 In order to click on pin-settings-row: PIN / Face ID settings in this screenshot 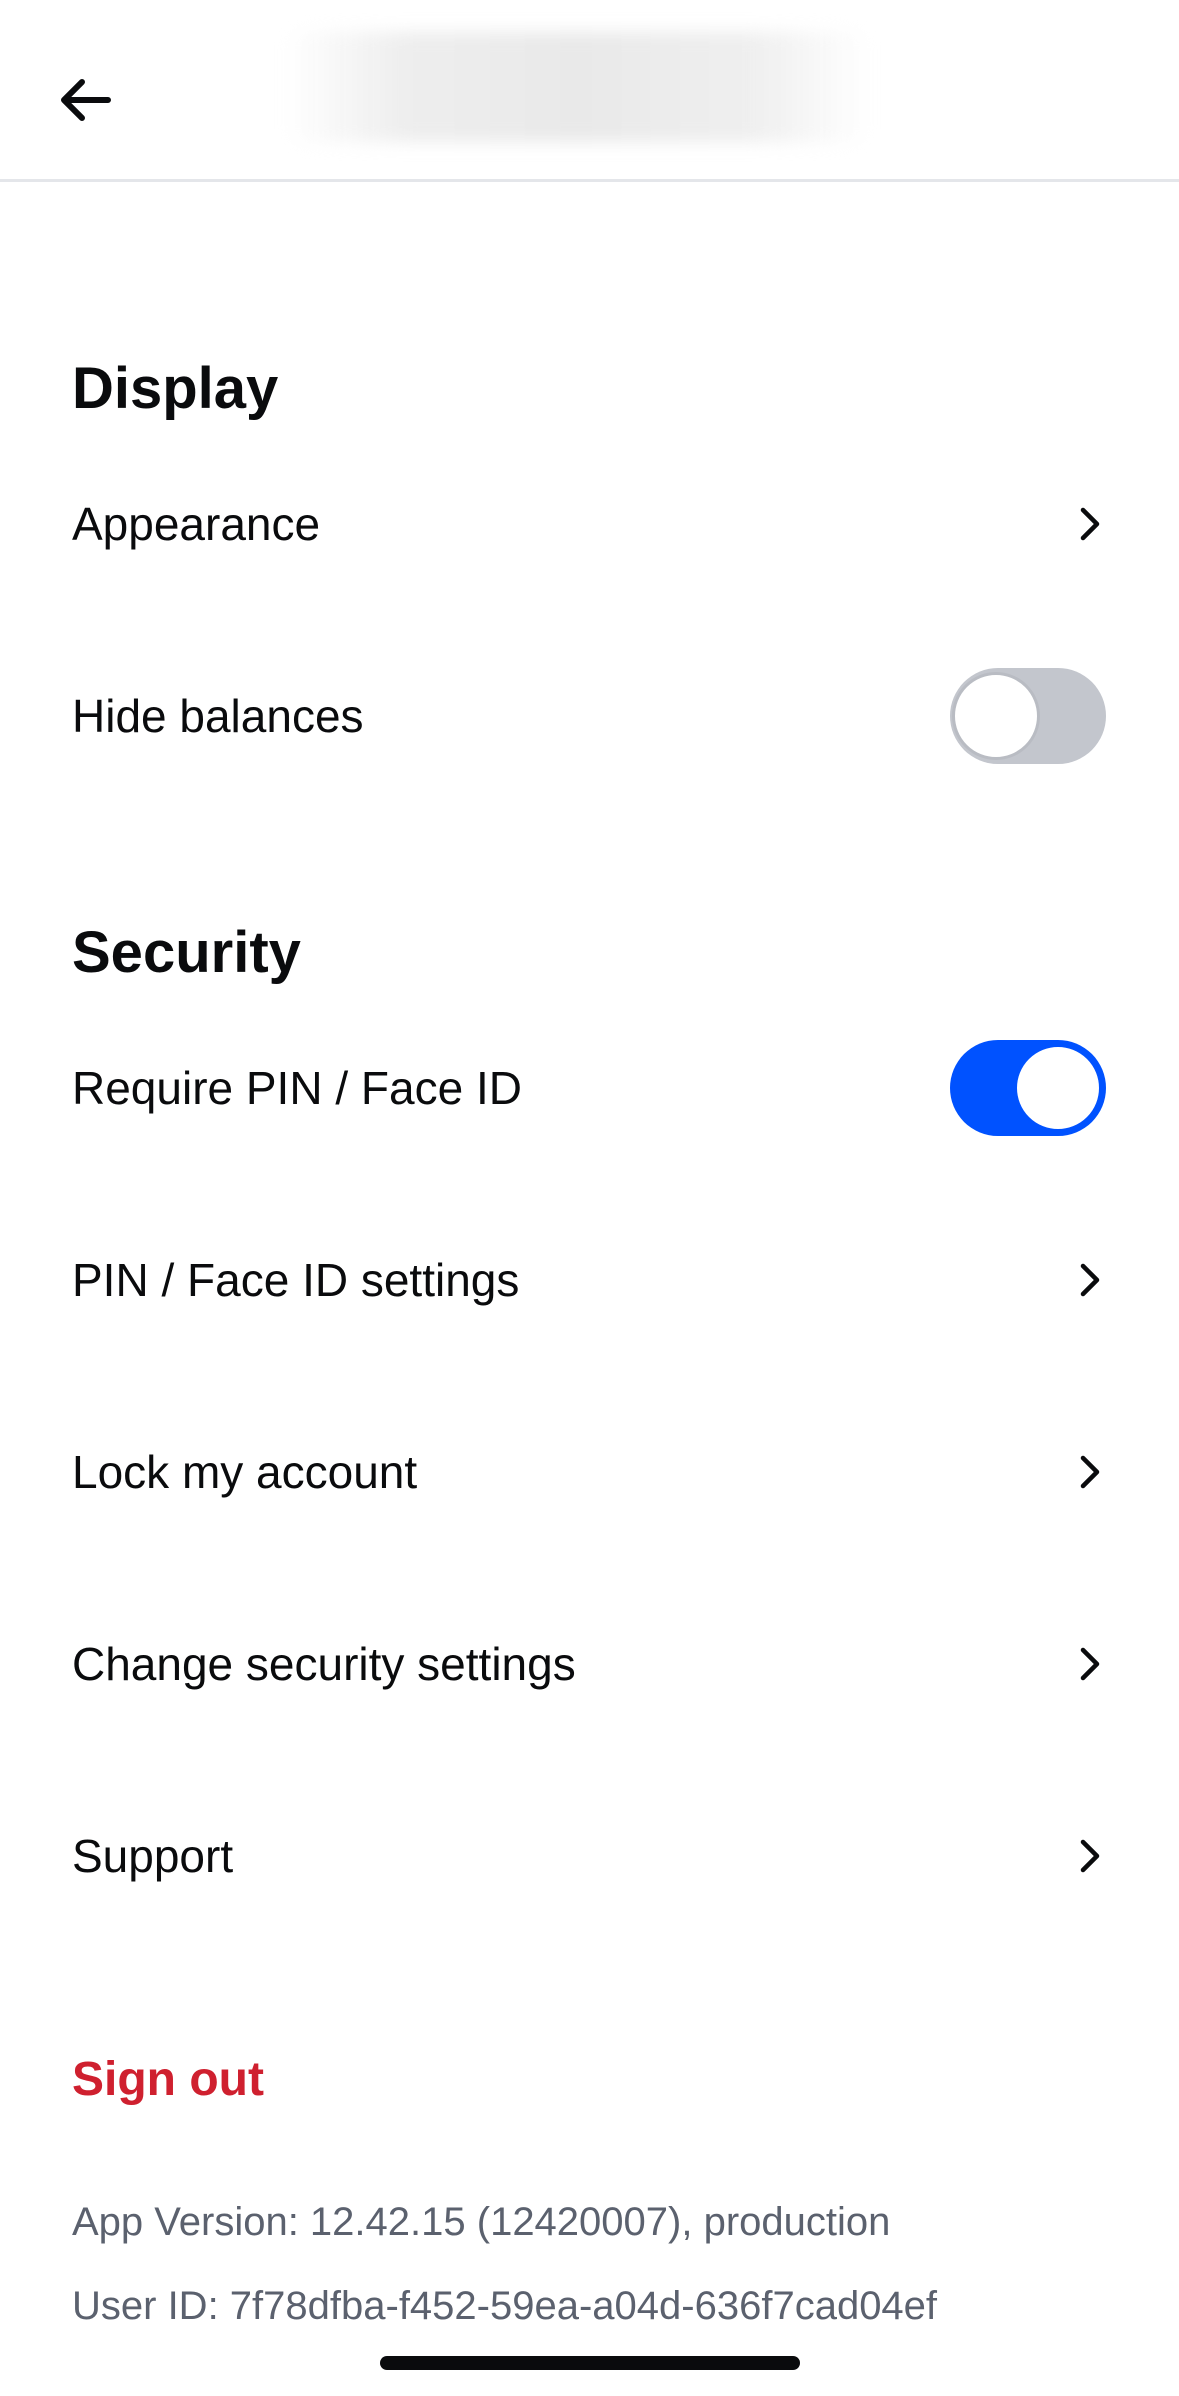, I will do `click(589, 1280)`.